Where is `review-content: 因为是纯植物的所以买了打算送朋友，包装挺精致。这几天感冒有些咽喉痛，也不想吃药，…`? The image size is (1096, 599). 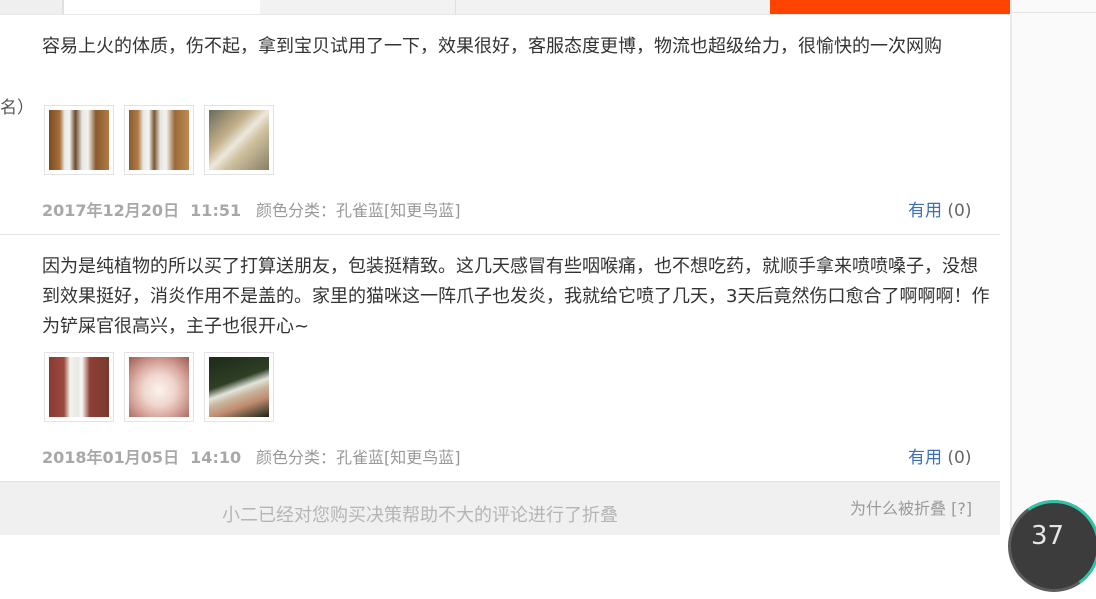
review-content: 因为是纯植物的所以买了打算送朋友，包装挺精致。这几天感冒有些咽喉痛，也不想吃药，… is located at coordinates (516, 296).